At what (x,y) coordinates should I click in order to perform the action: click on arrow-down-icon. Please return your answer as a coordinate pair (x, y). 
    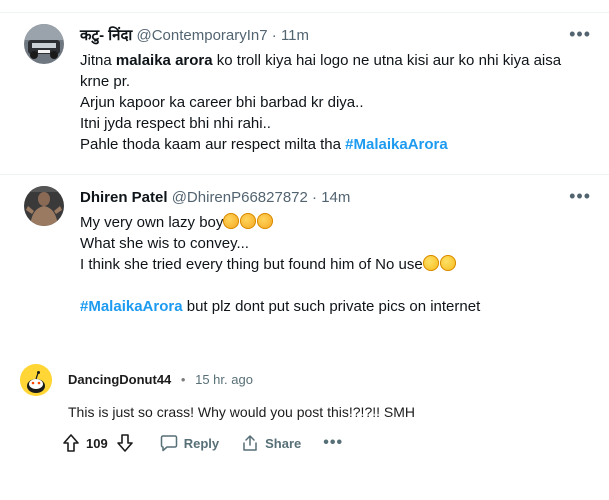
    Looking at the image, I should click on (125, 443).